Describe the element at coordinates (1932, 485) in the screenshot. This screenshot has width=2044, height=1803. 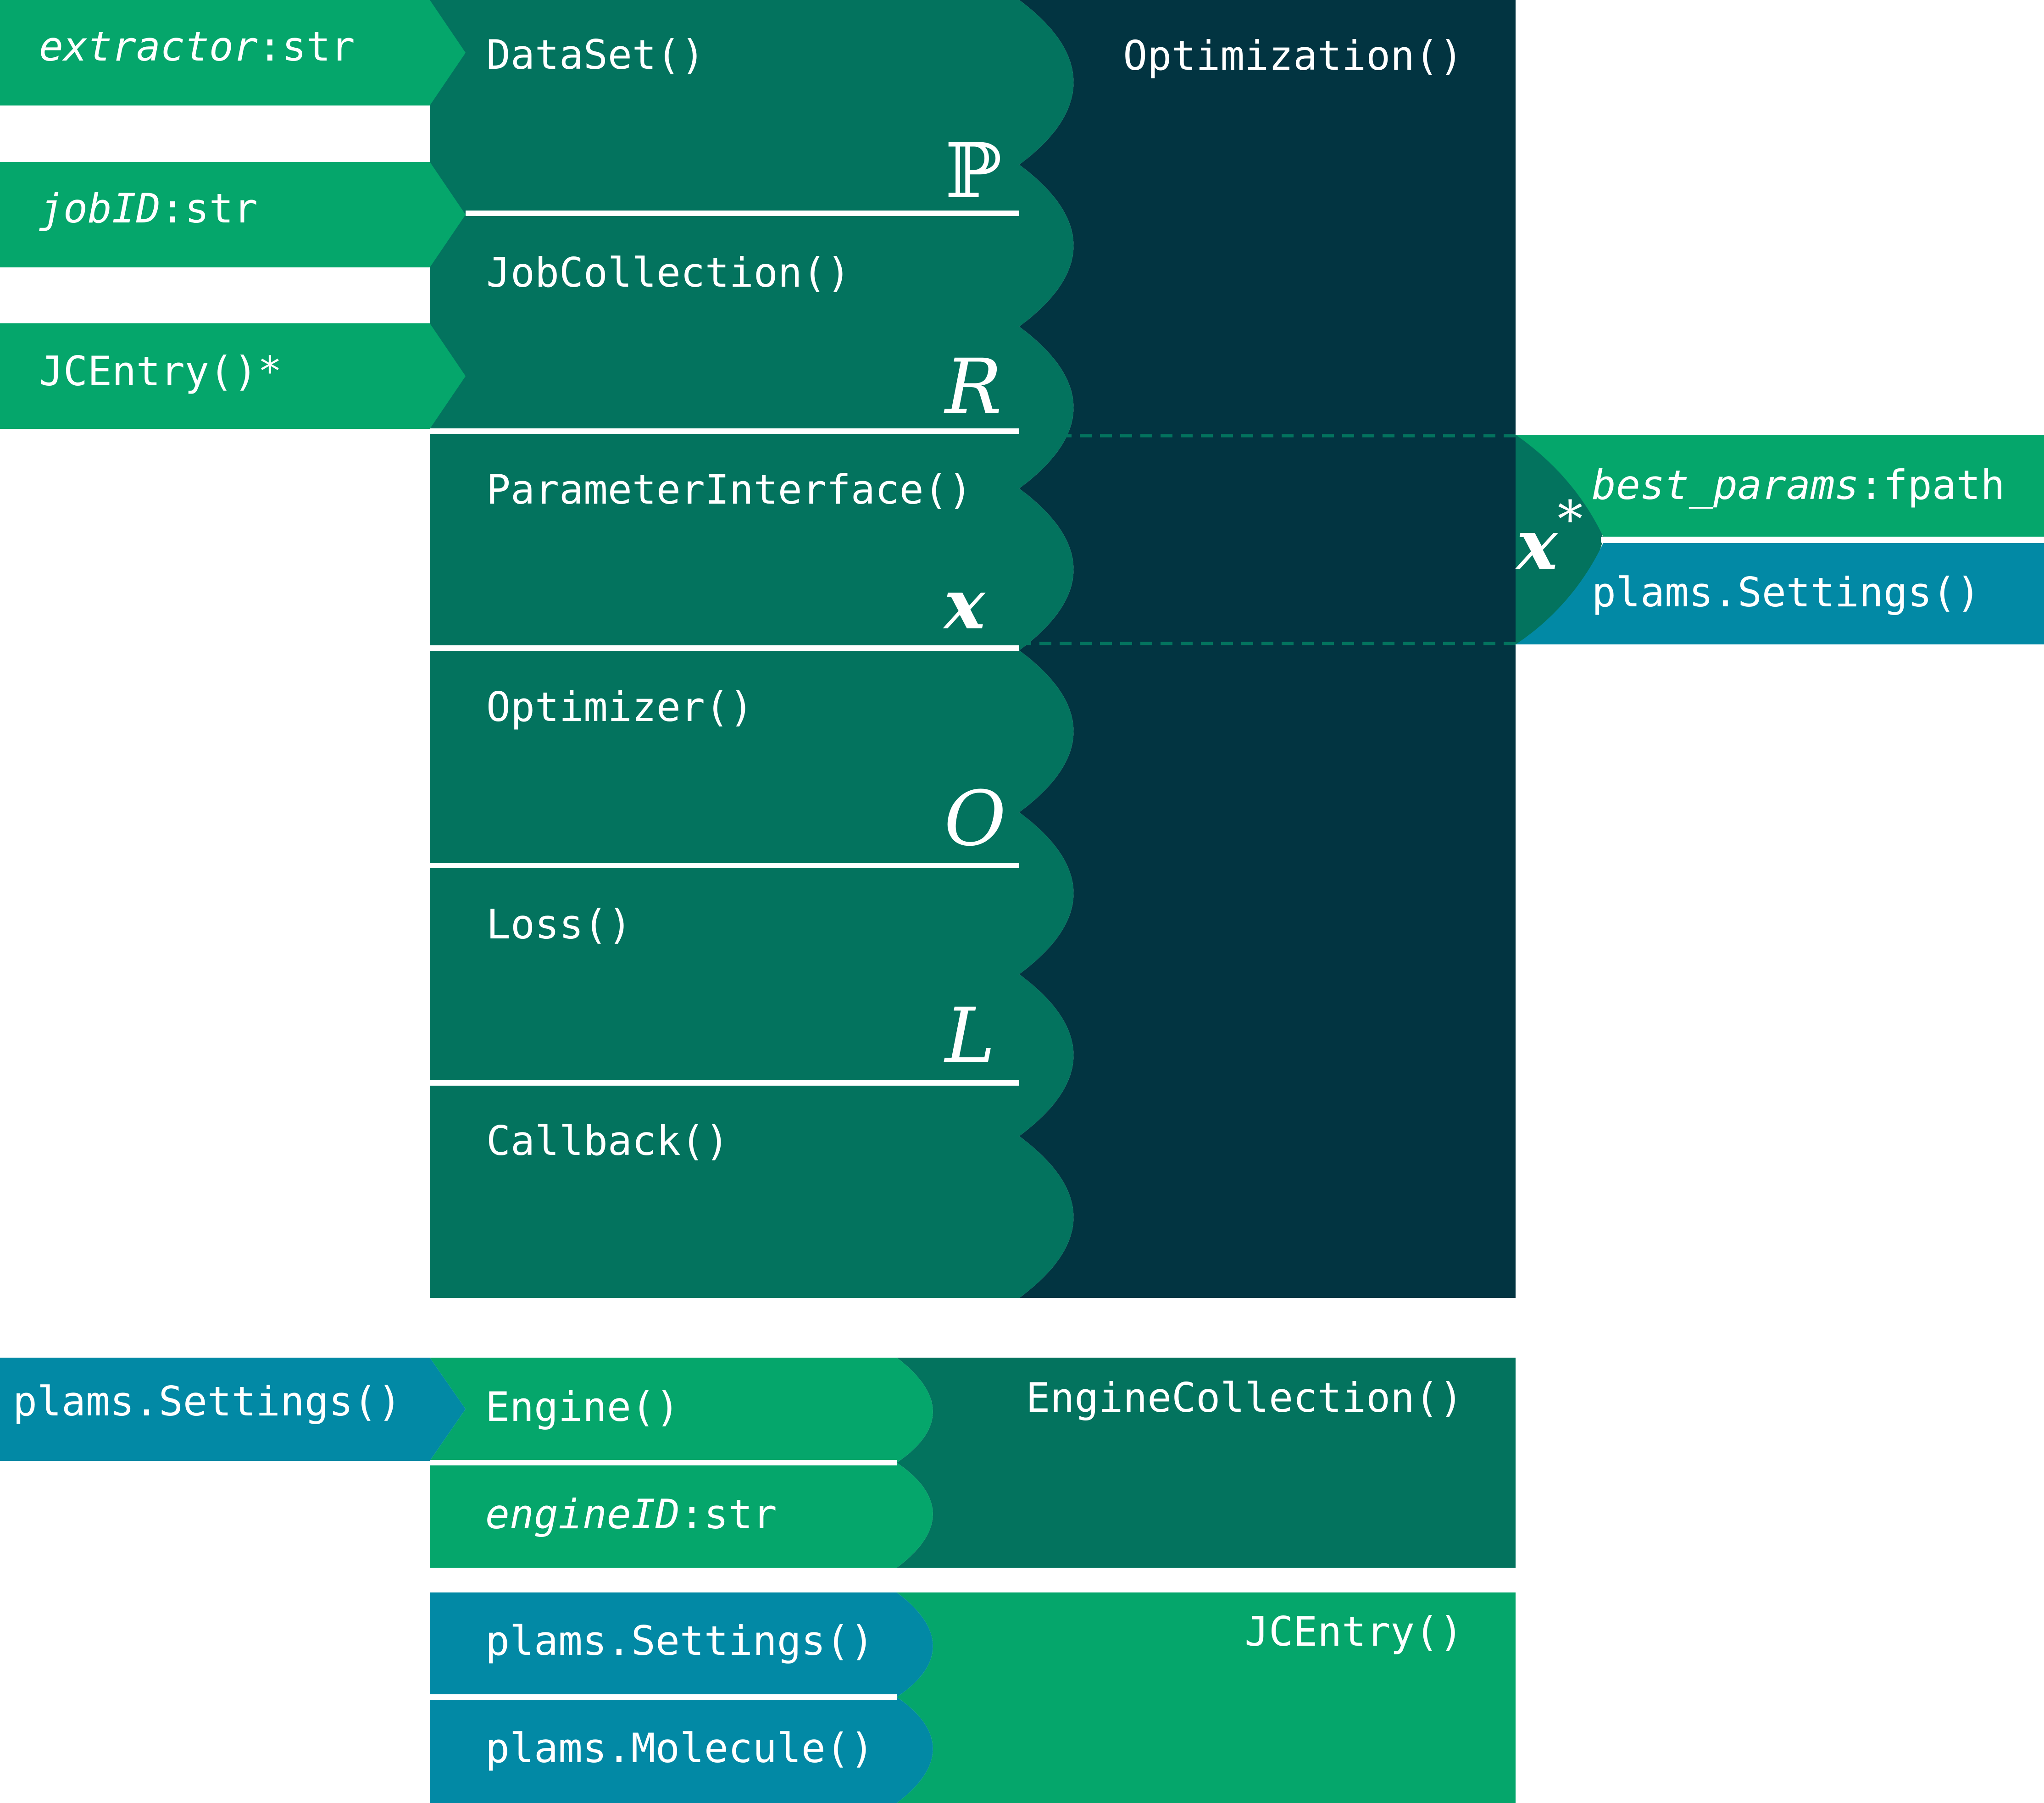
I see `best-params-type: :fpath` at that location.